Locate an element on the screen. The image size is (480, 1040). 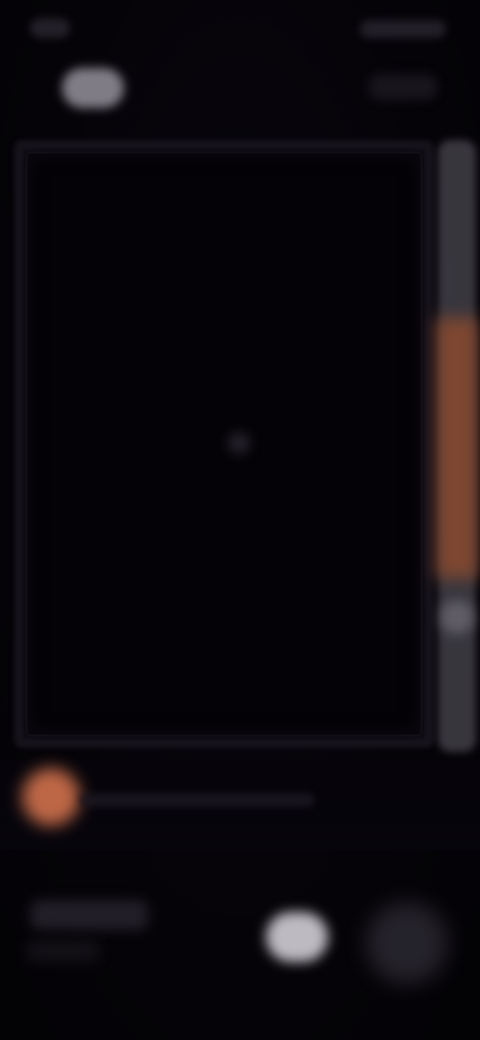
top-left-pill-button is located at coordinates (93, 88).